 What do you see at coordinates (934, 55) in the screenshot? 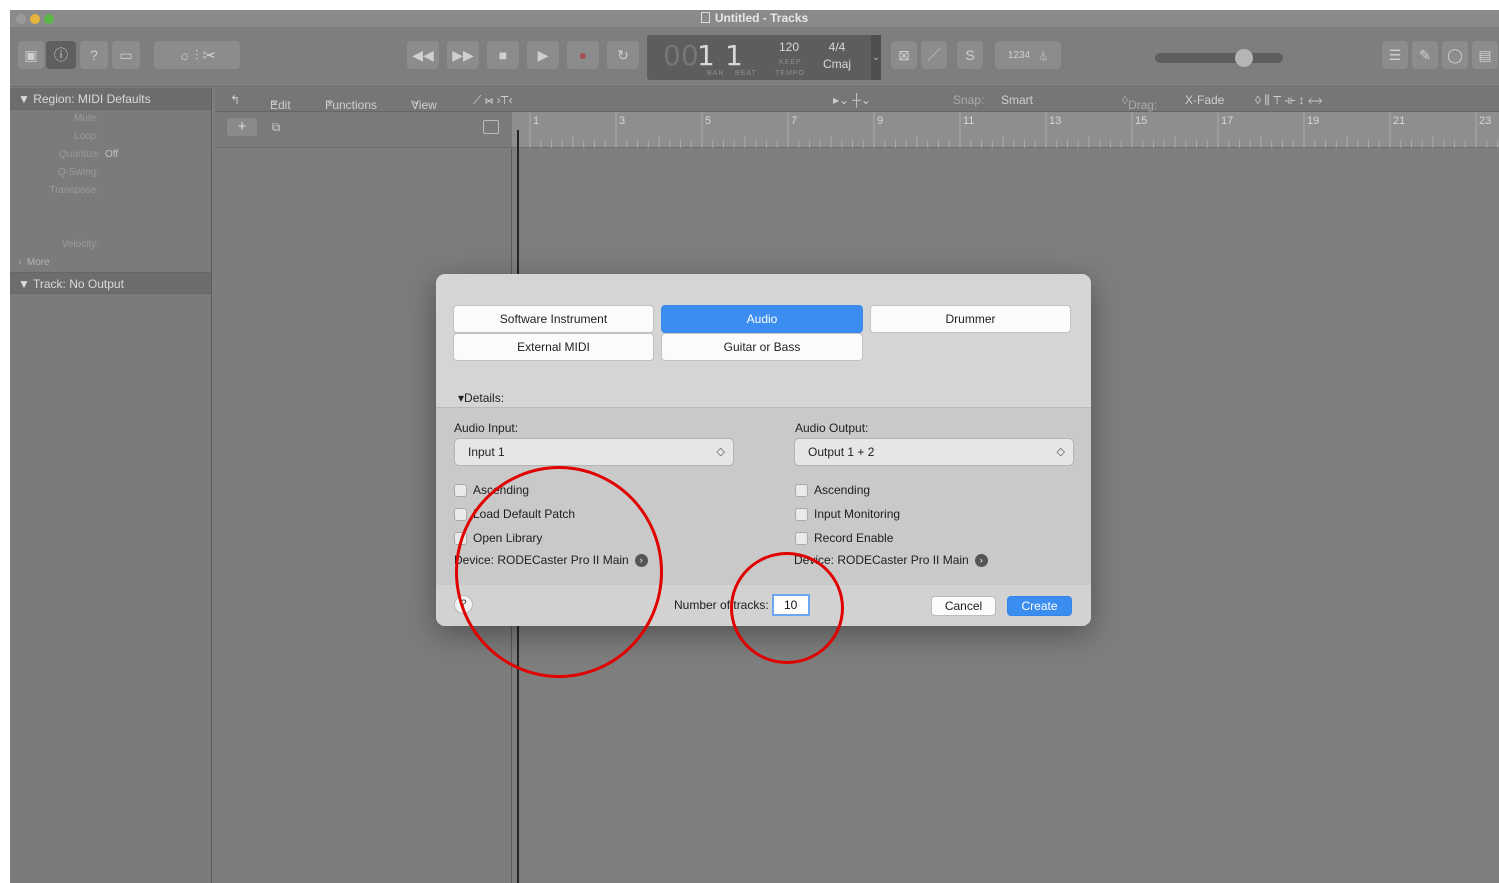
I see `tuner-button: ／` at bounding box center [934, 55].